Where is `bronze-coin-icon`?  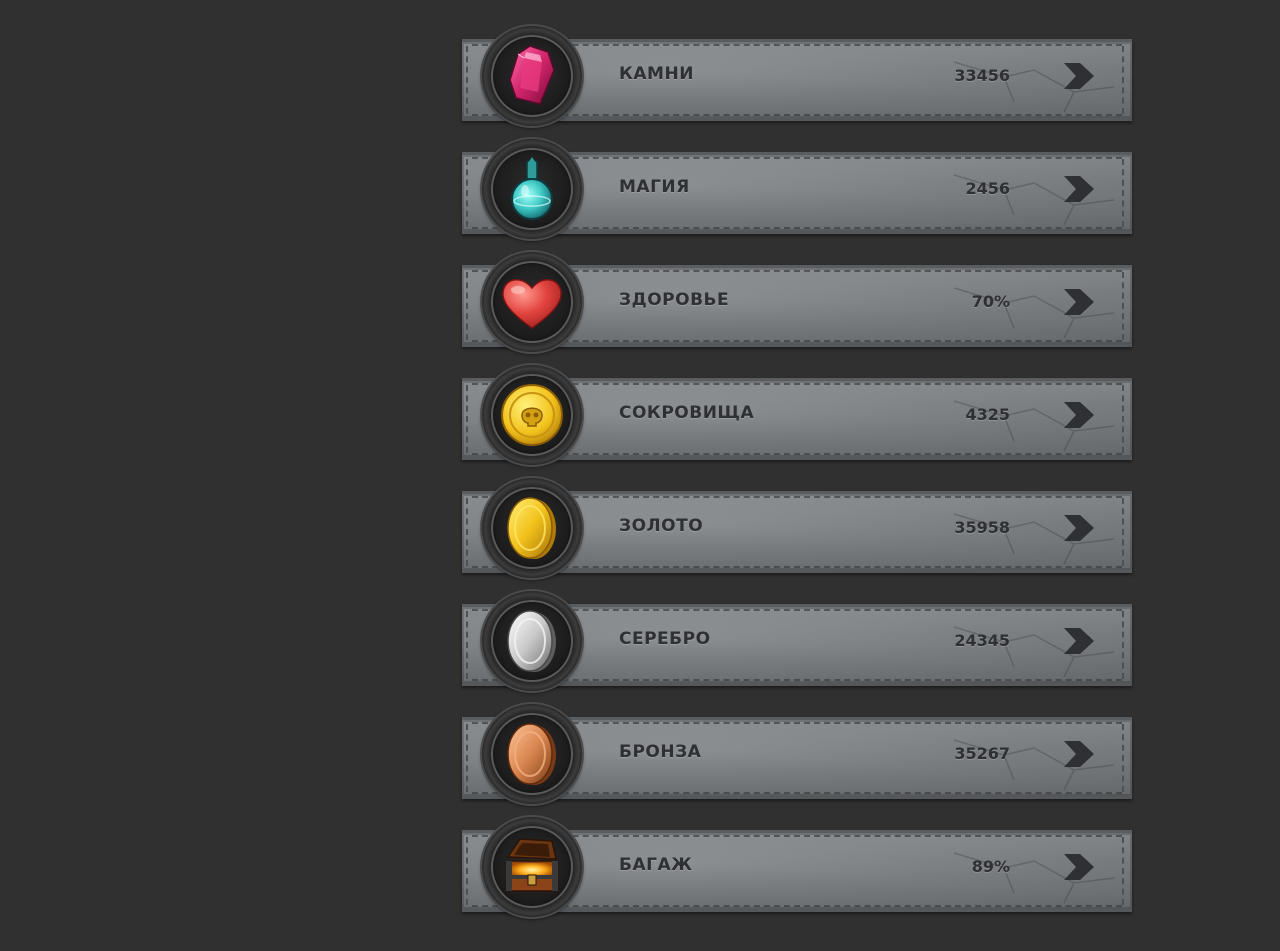
bronze-coin-icon is located at coordinates (531, 754).